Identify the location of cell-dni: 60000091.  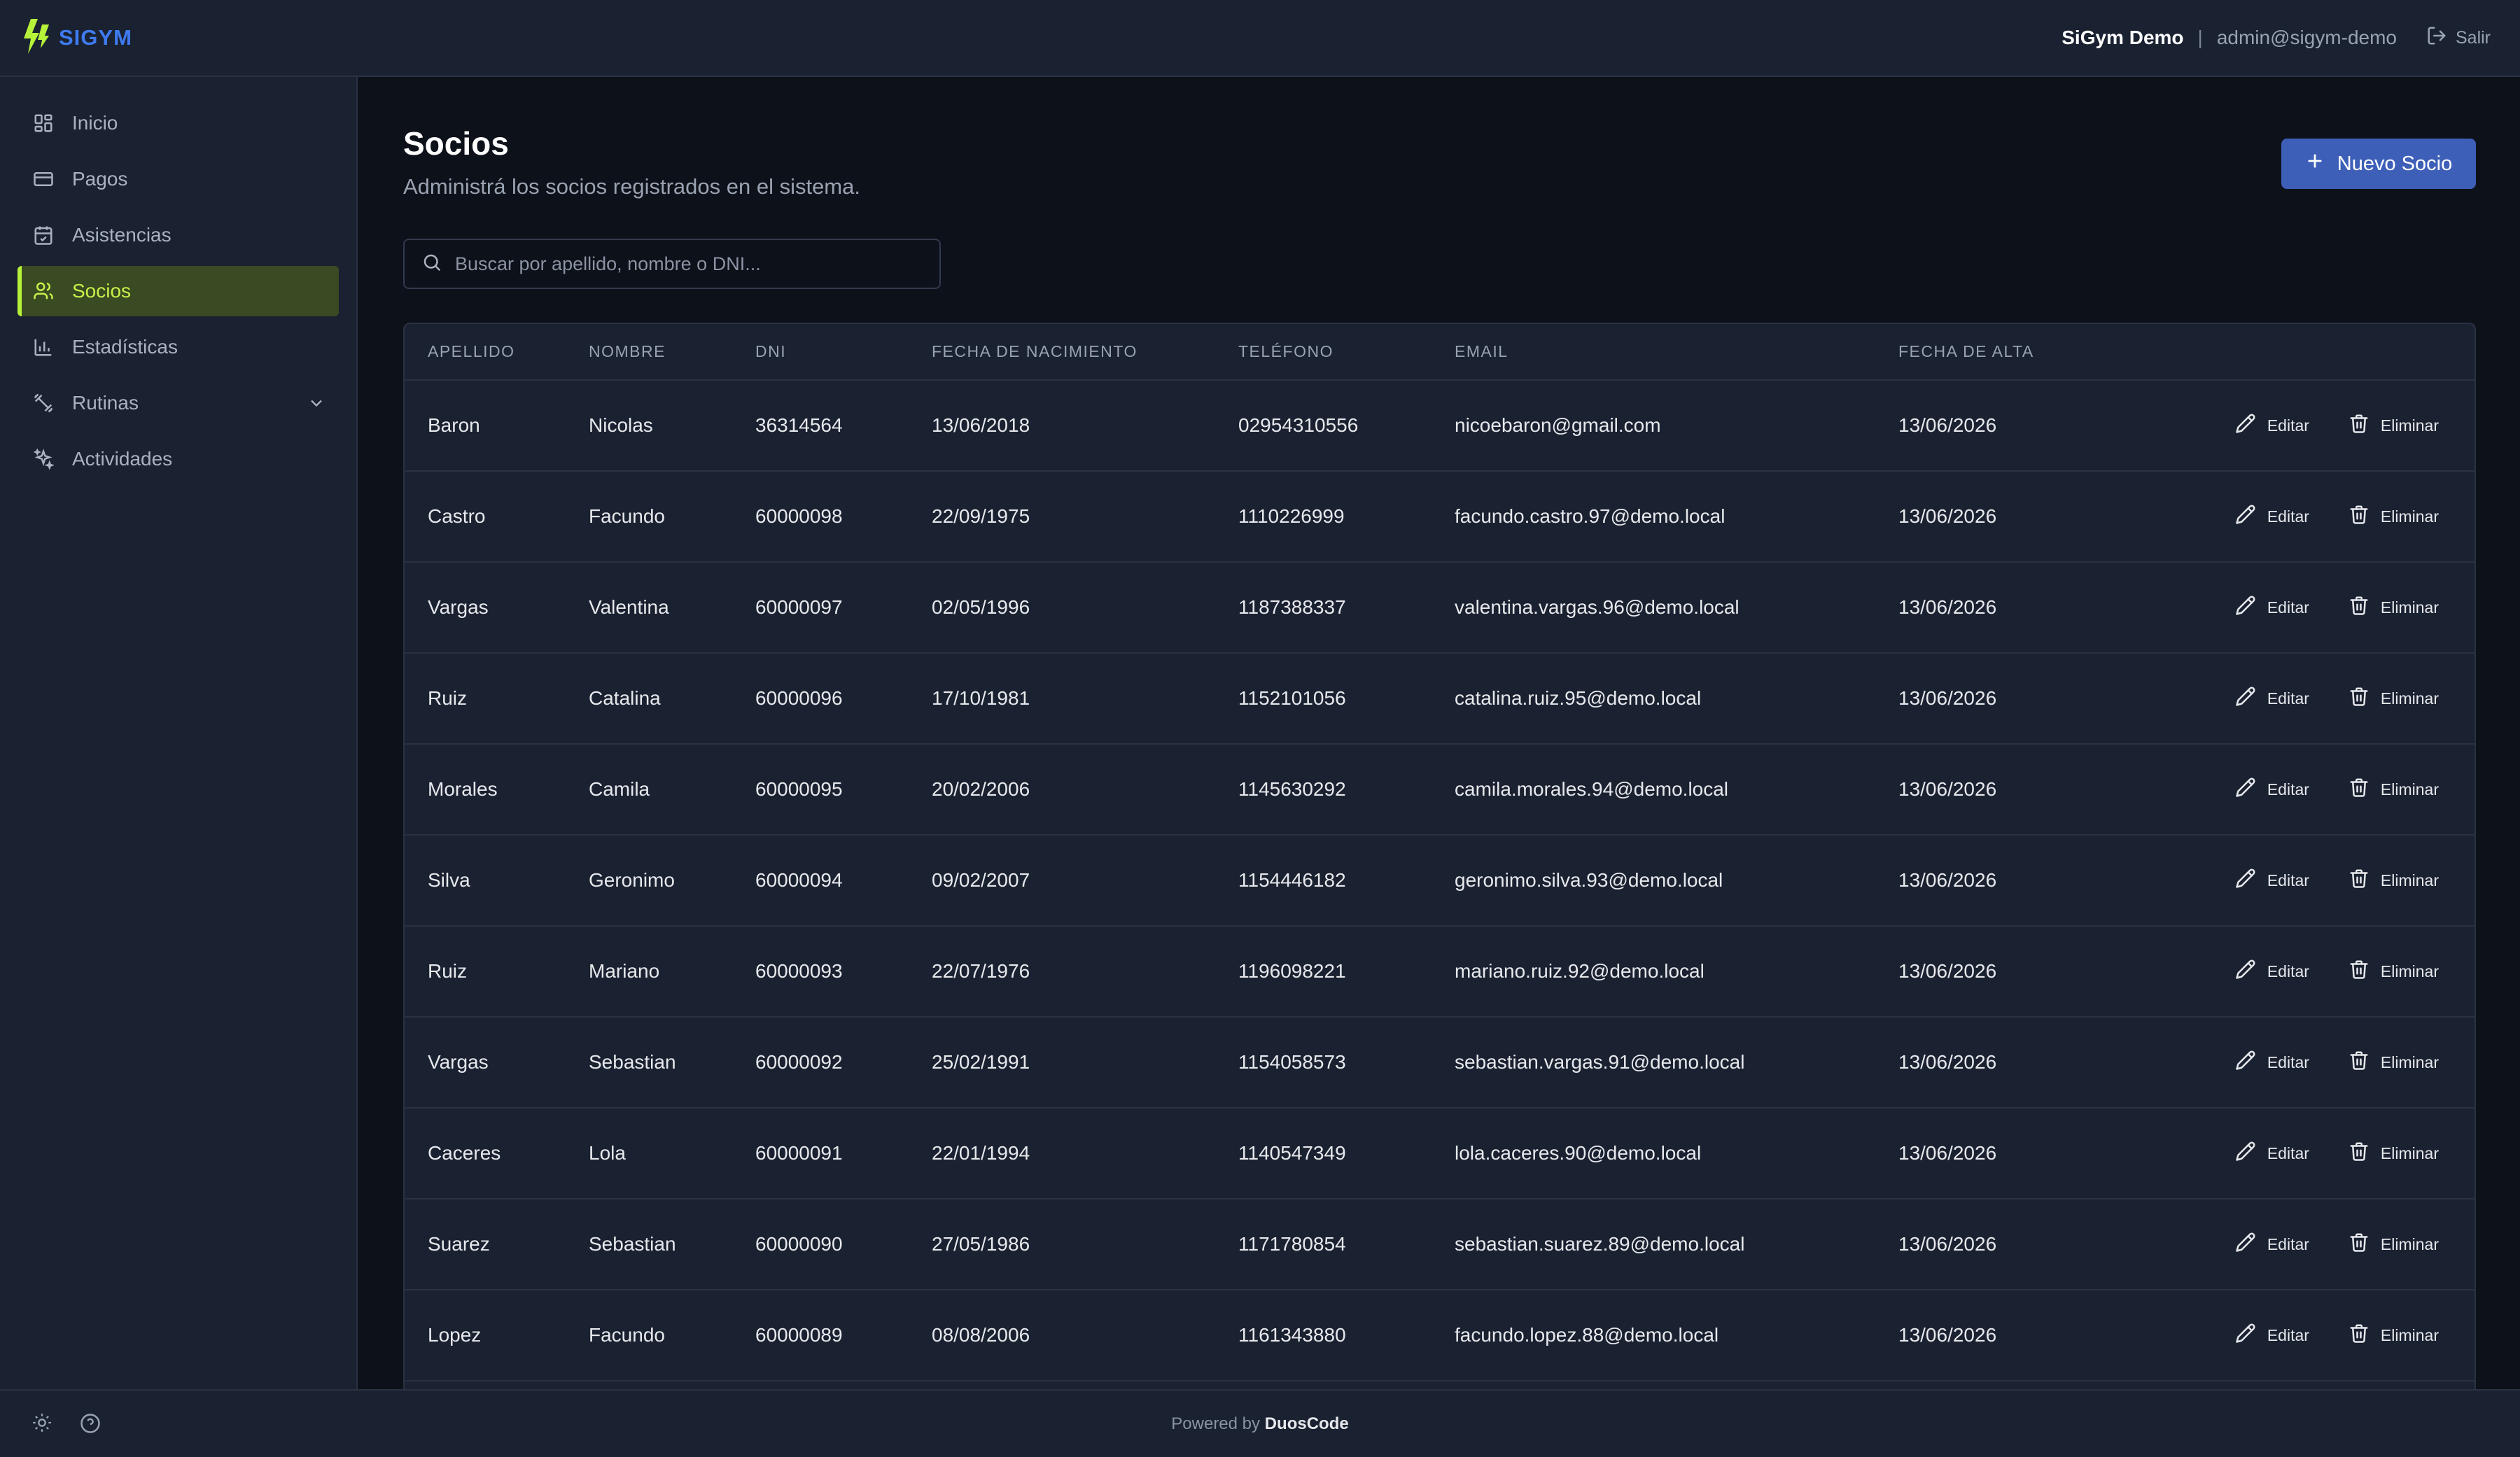
(820, 1153).